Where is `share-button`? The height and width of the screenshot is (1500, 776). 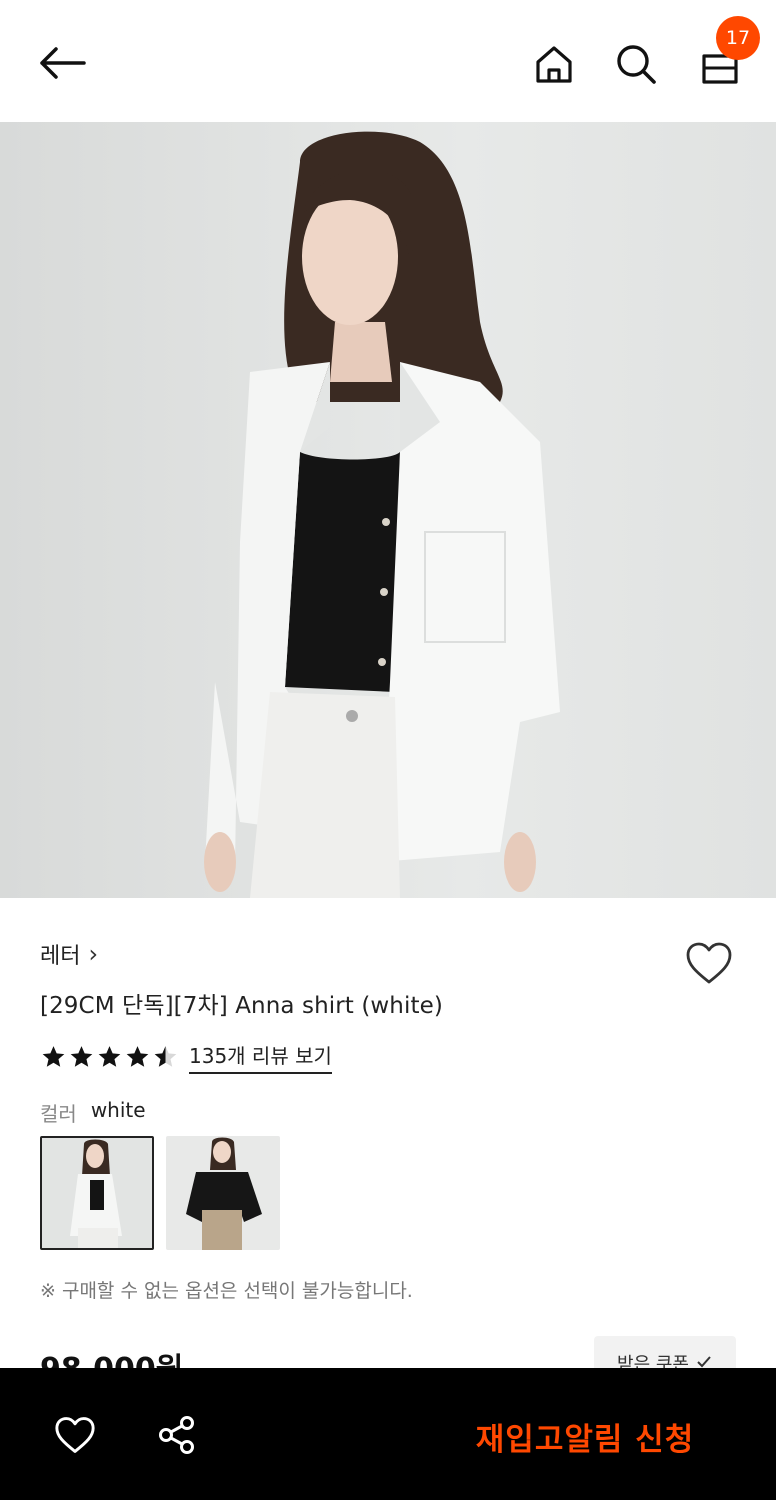
share-button is located at coordinates (177, 1435).